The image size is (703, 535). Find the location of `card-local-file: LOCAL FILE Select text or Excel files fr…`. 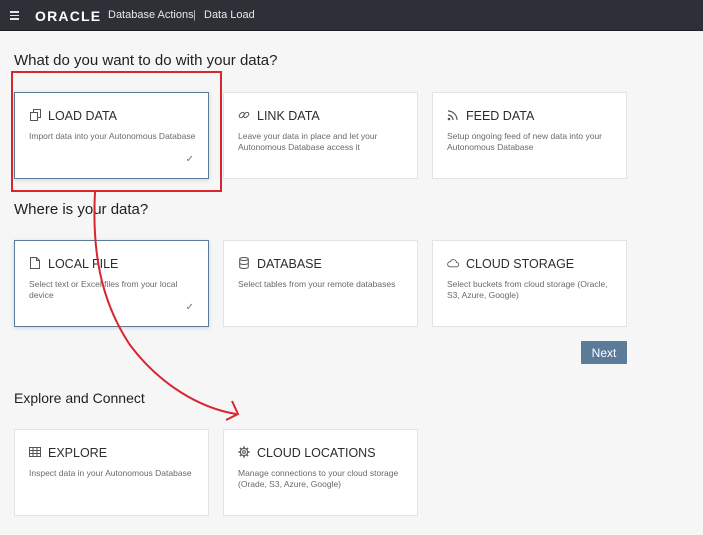

card-local-file: LOCAL FILE Select text or Excel files fr… is located at coordinates (111, 283).